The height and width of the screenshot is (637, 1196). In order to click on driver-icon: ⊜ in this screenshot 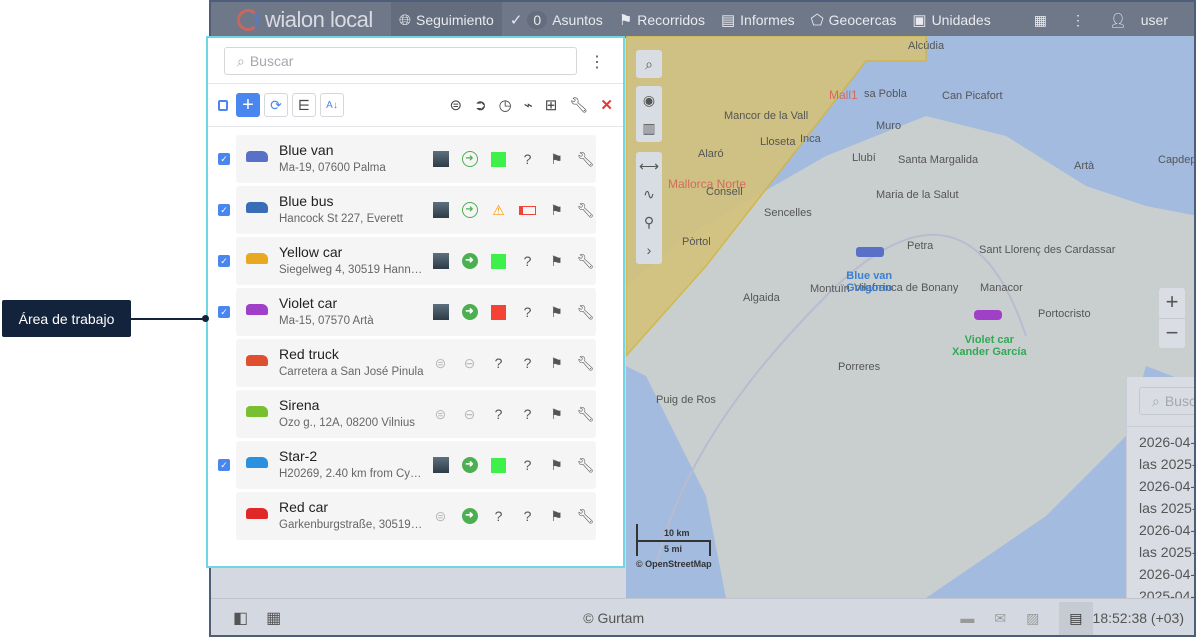, I will do `click(456, 105)`.